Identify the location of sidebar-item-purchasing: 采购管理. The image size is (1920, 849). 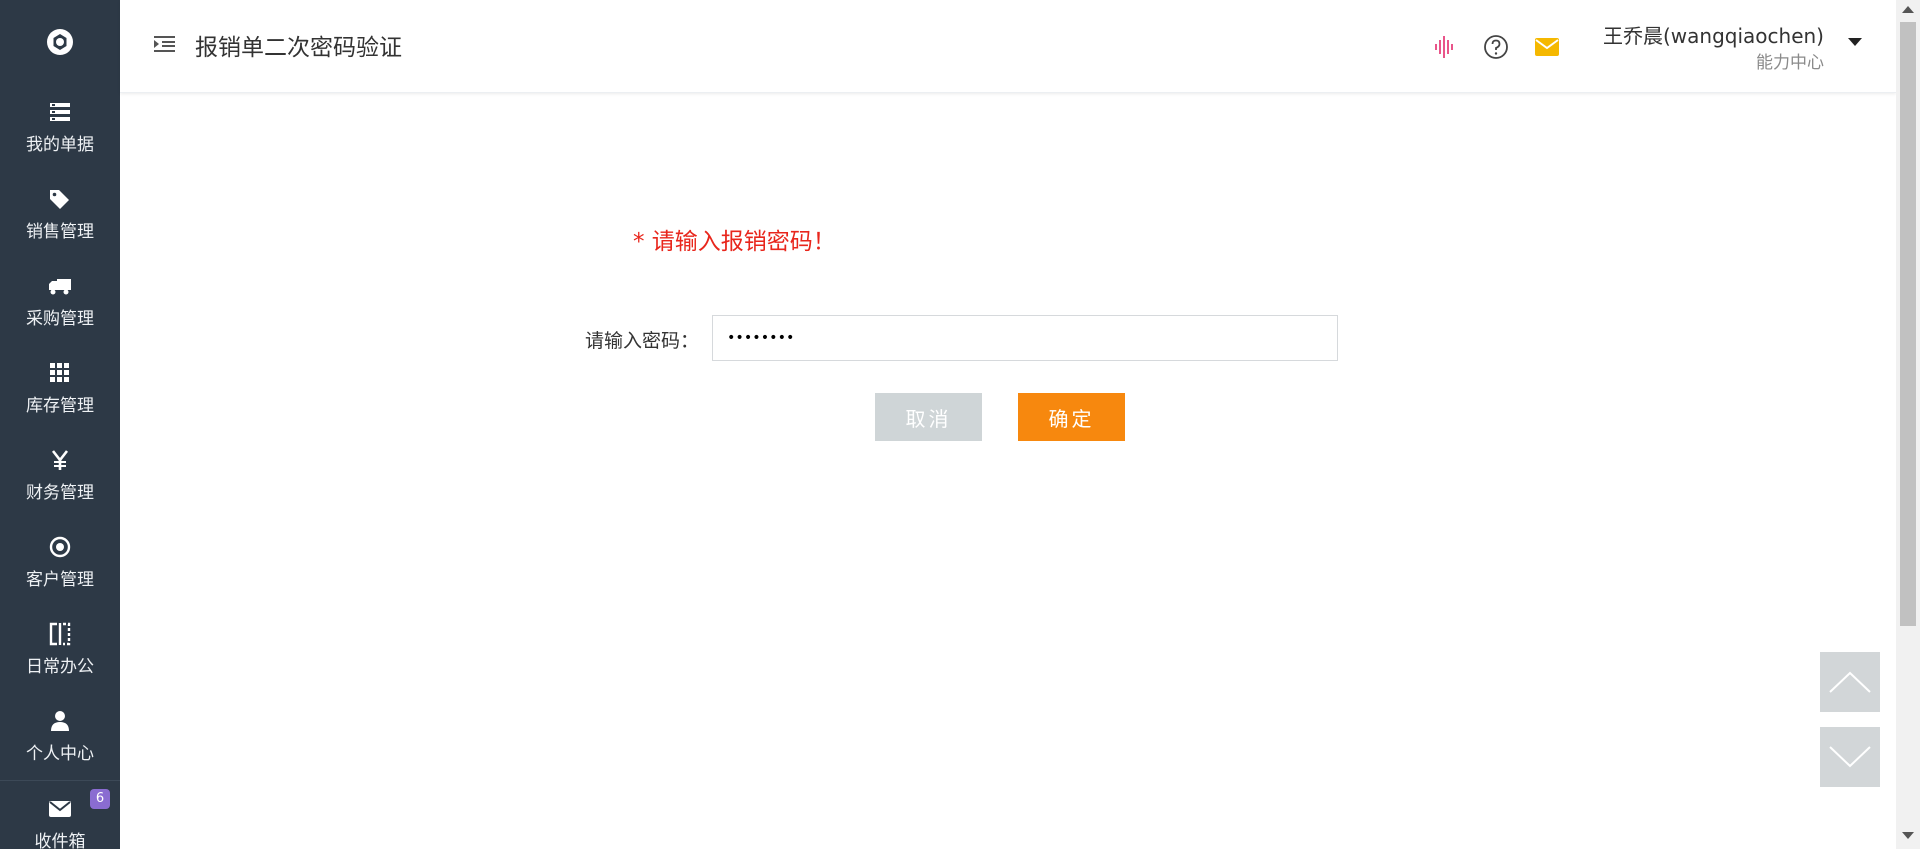
(60, 301).